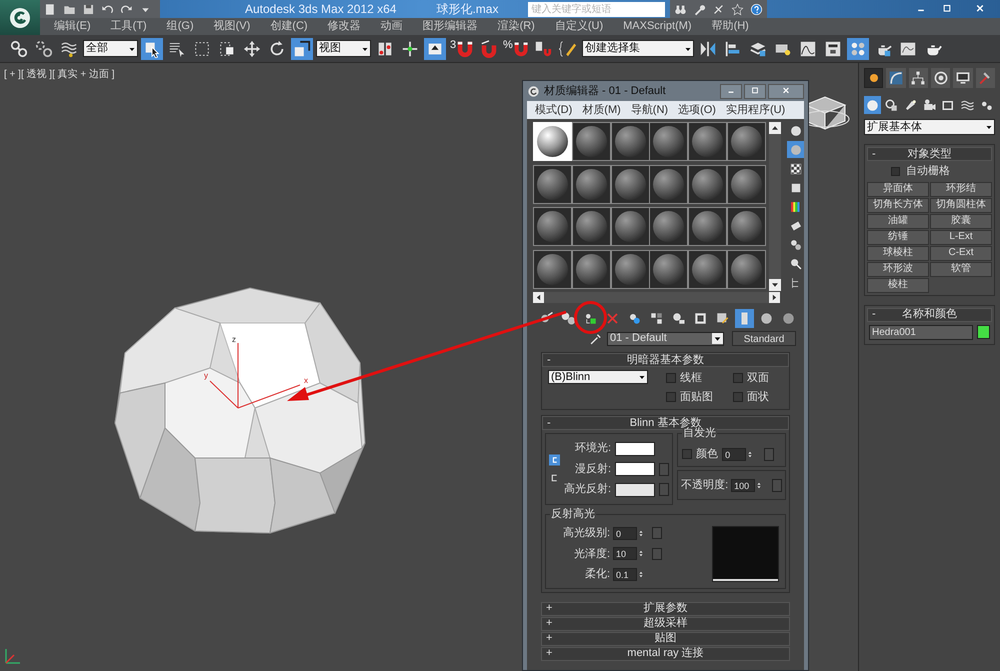  I want to click on object-type-button: L-Ext, so click(961, 237).